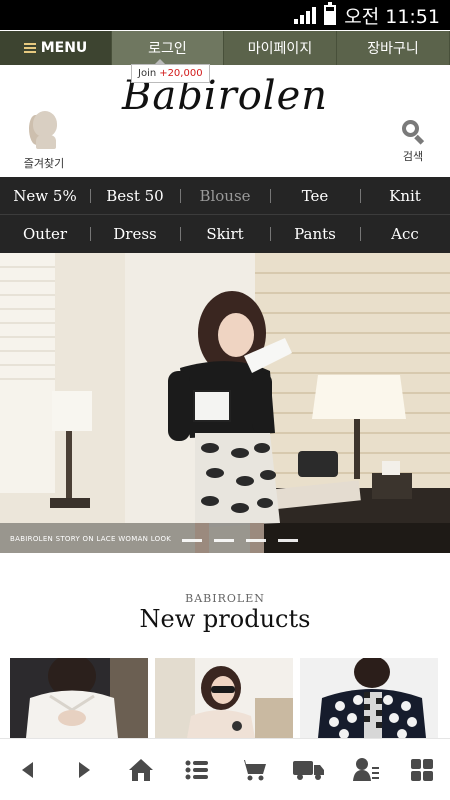 Image resolution: width=450 pixels, height=800 pixels. I want to click on status-indicators: 오전 11:51, so click(367, 15).